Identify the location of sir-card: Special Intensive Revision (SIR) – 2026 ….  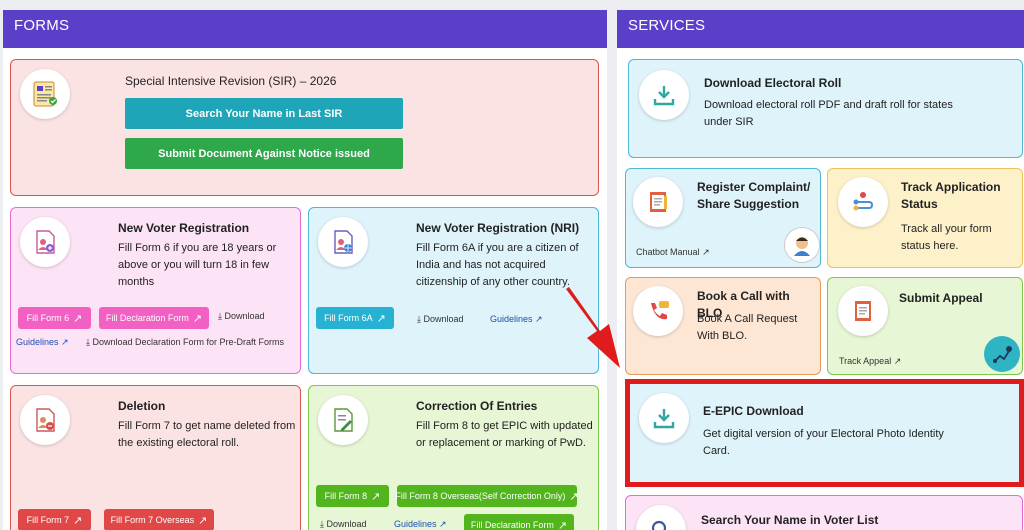
(304, 127).